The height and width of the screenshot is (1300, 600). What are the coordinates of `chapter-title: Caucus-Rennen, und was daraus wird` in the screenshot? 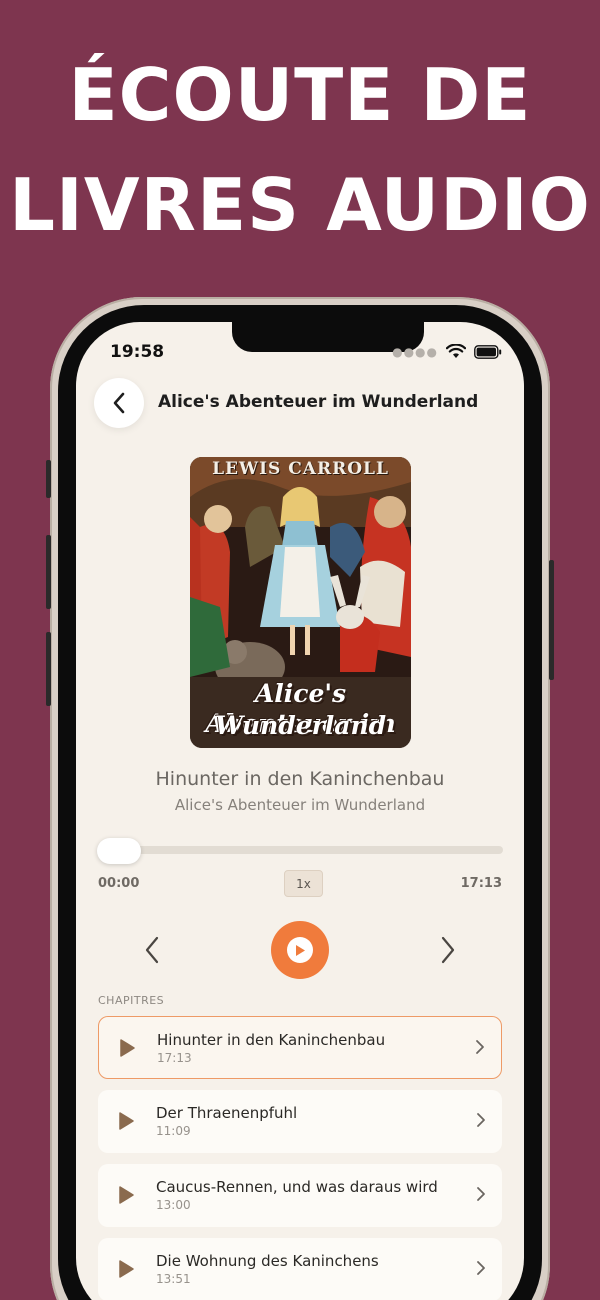 It's located at (297, 1187).